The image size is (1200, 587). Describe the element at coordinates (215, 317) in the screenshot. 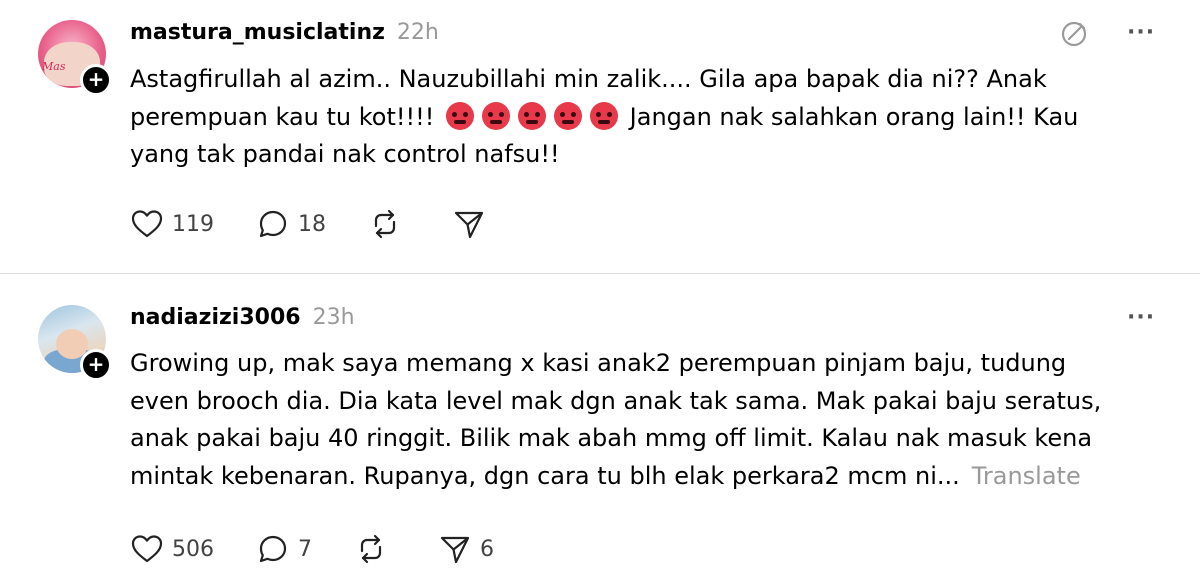

I see `username: nadiazizi3006` at that location.